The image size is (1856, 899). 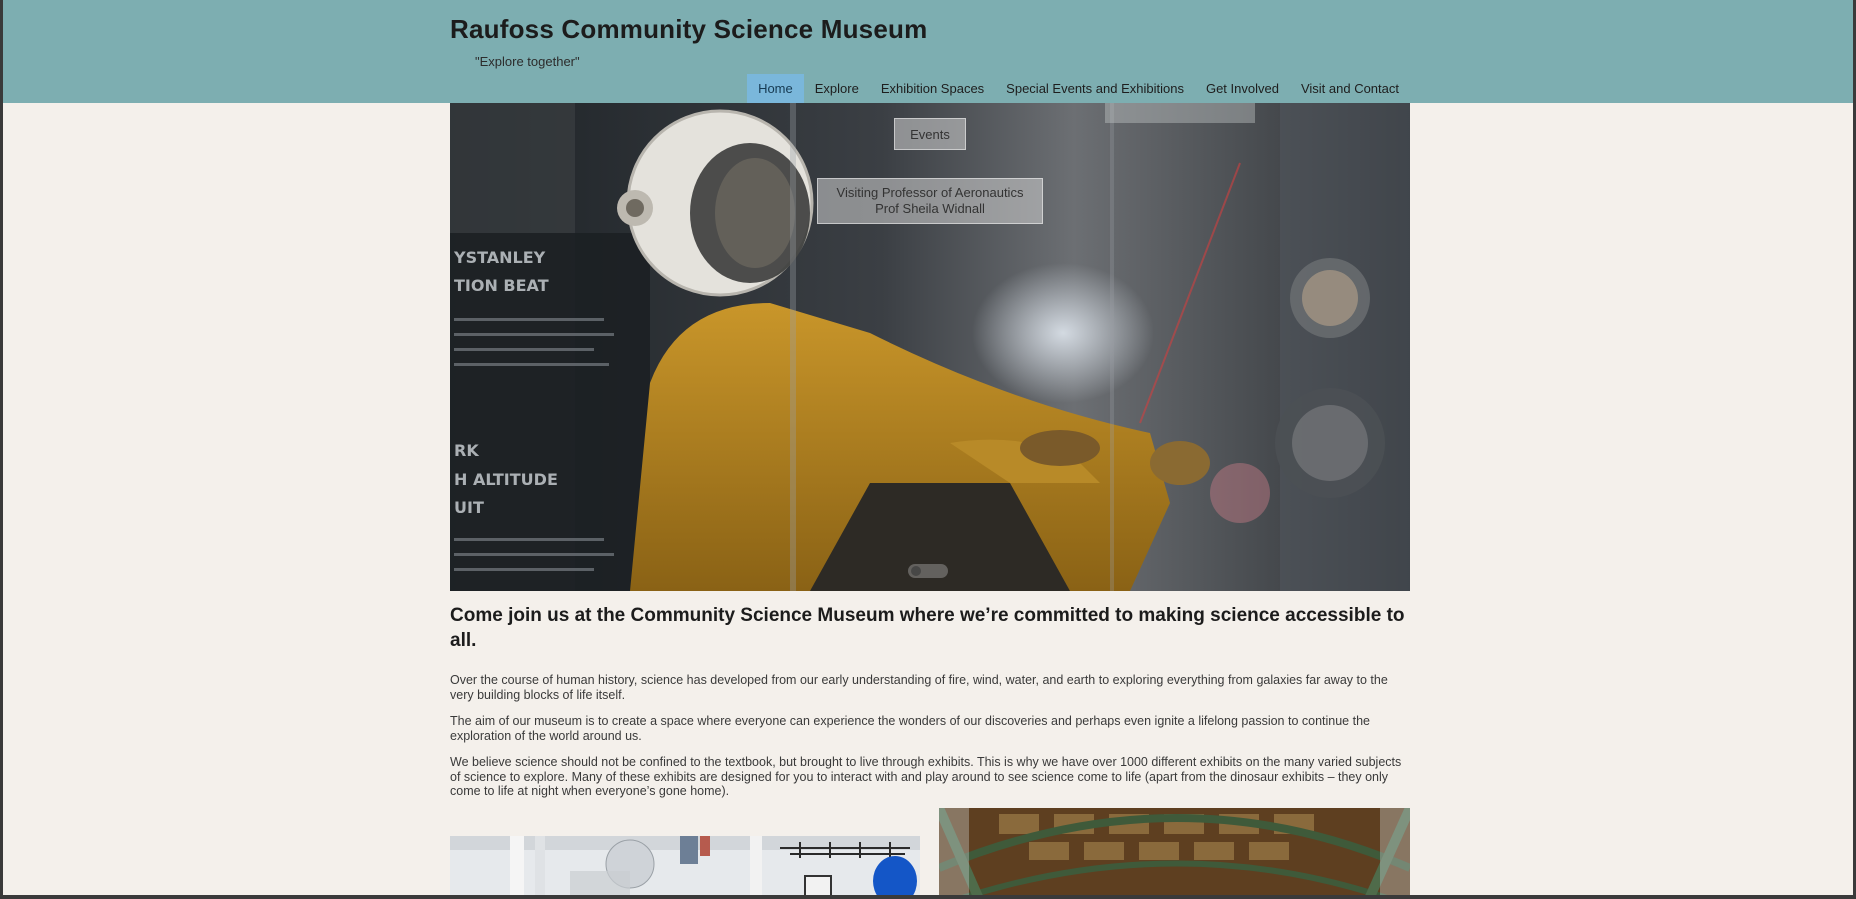 I want to click on svg-text: RK, so click(x=466, y=450).